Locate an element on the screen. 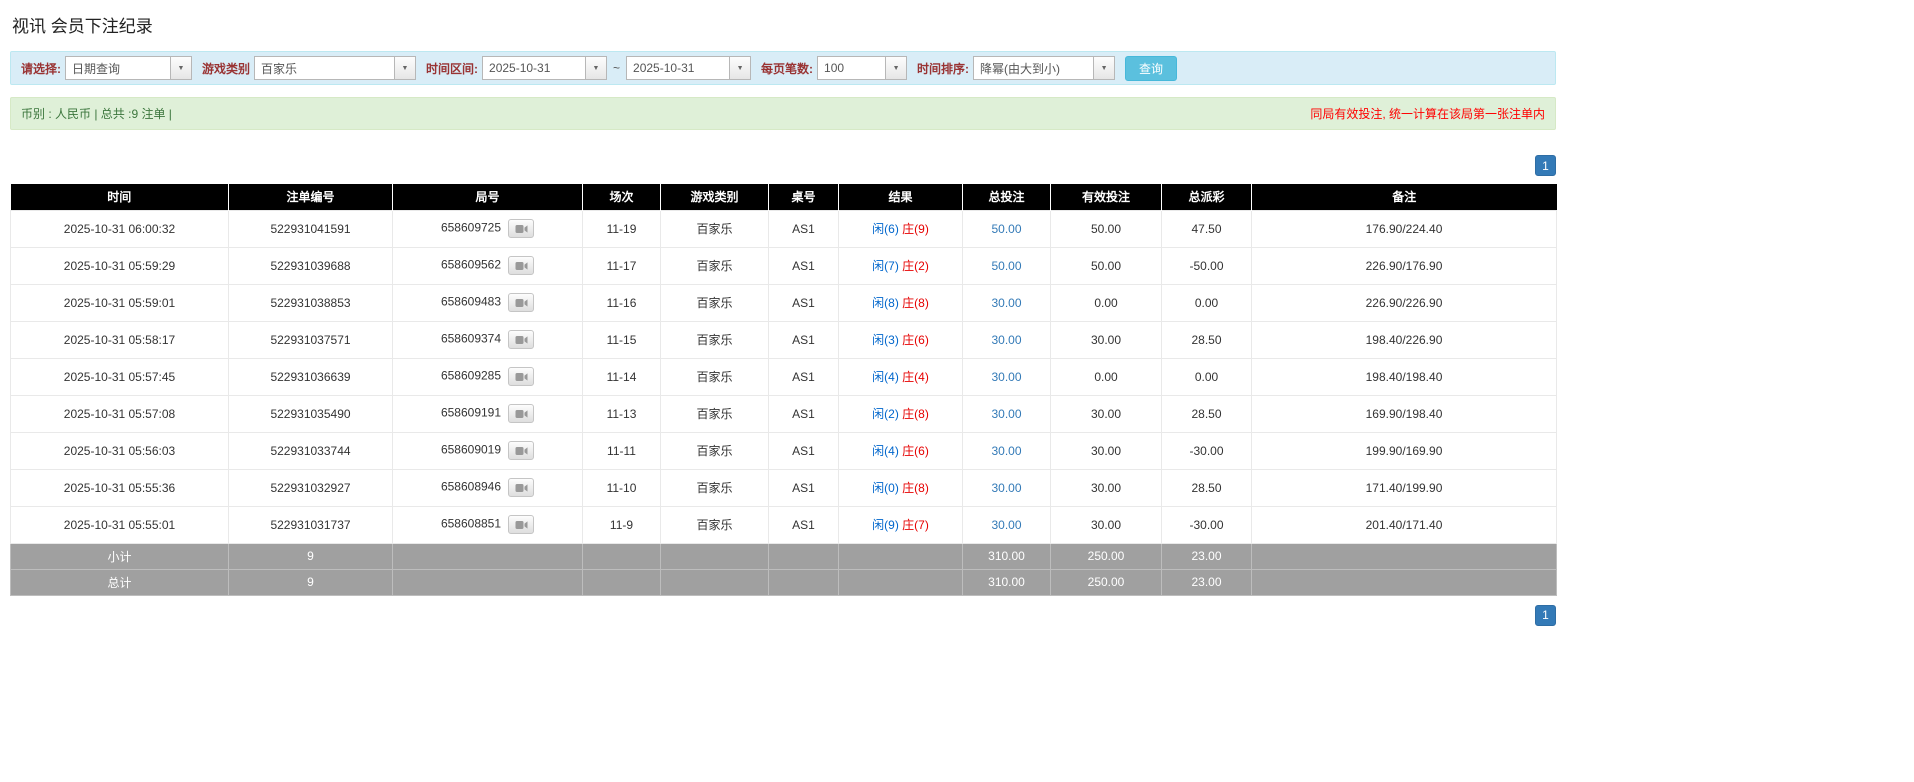  cell-bet-id: 522931038853 is located at coordinates (310, 302).